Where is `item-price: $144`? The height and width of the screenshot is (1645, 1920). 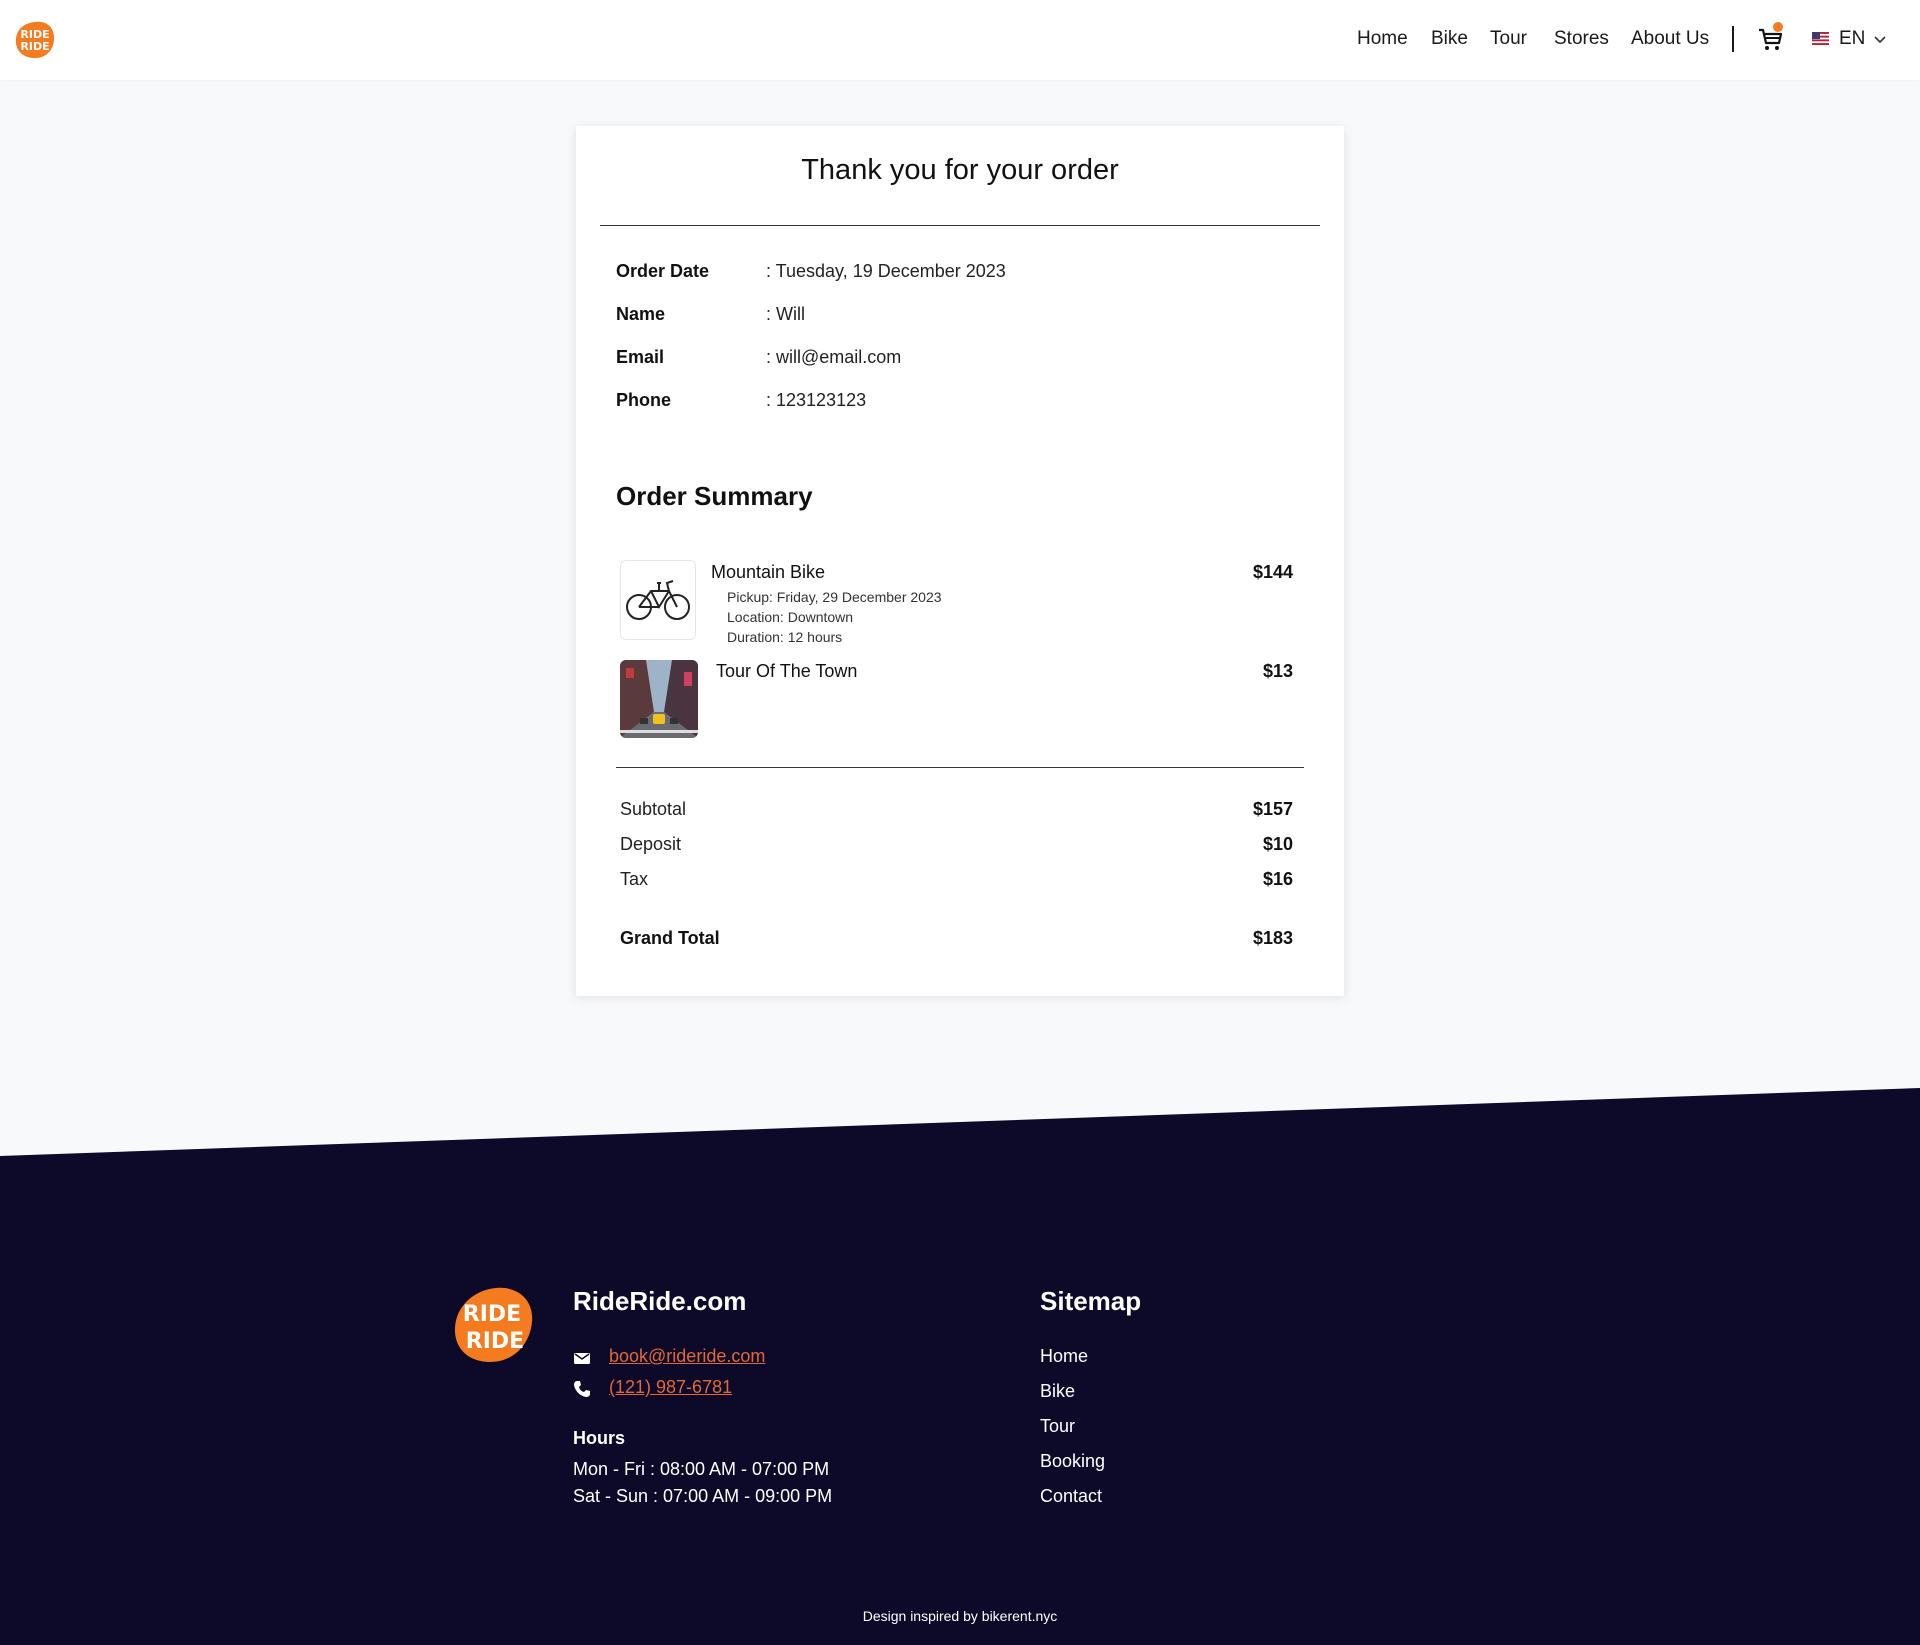
item-price: $144 is located at coordinates (1272, 572).